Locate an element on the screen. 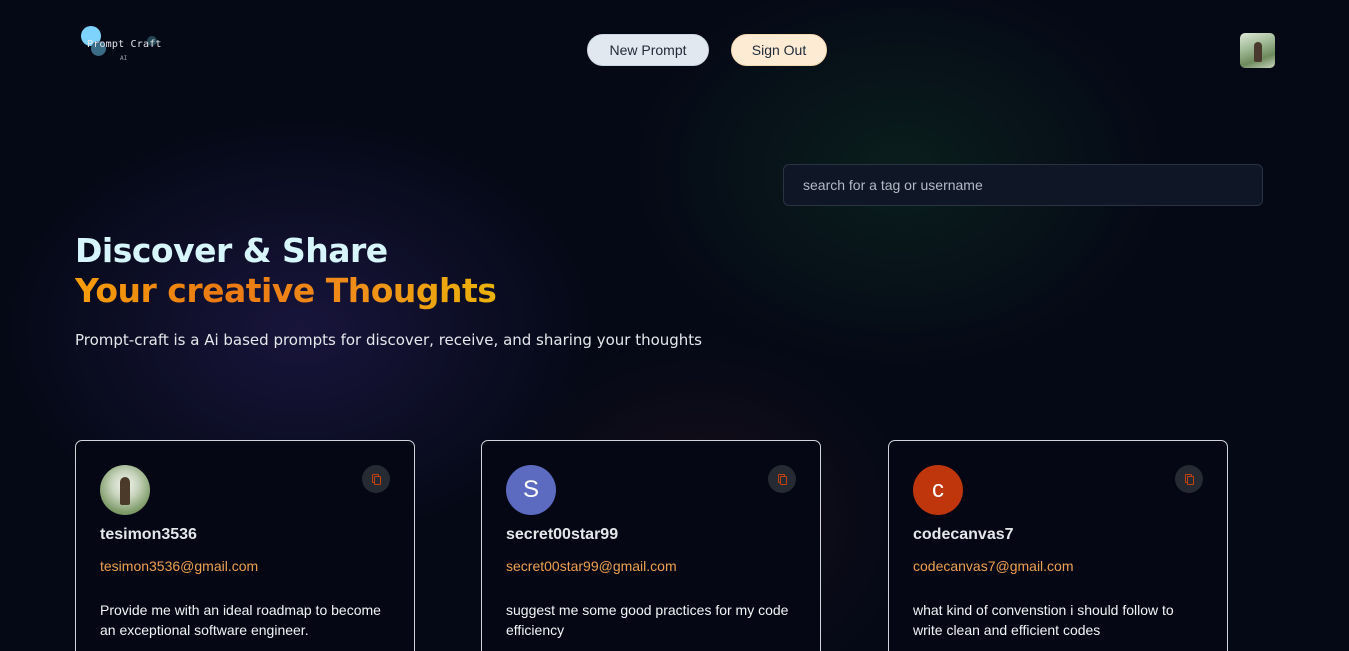 The width and height of the screenshot is (1349, 651). user-avatar is located at coordinates (125, 490).